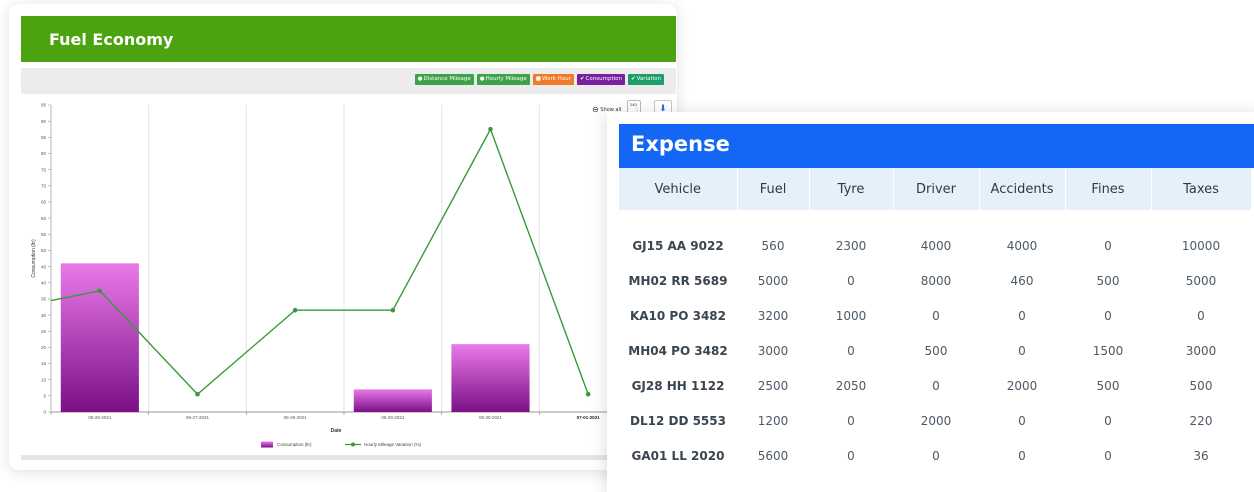 Image resolution: width=1254 pixels, height=492 pixels. Describe the element at coordinates (491, 417) in the screenshot. I see `x-tick-label: 06-30-2021` at that location.